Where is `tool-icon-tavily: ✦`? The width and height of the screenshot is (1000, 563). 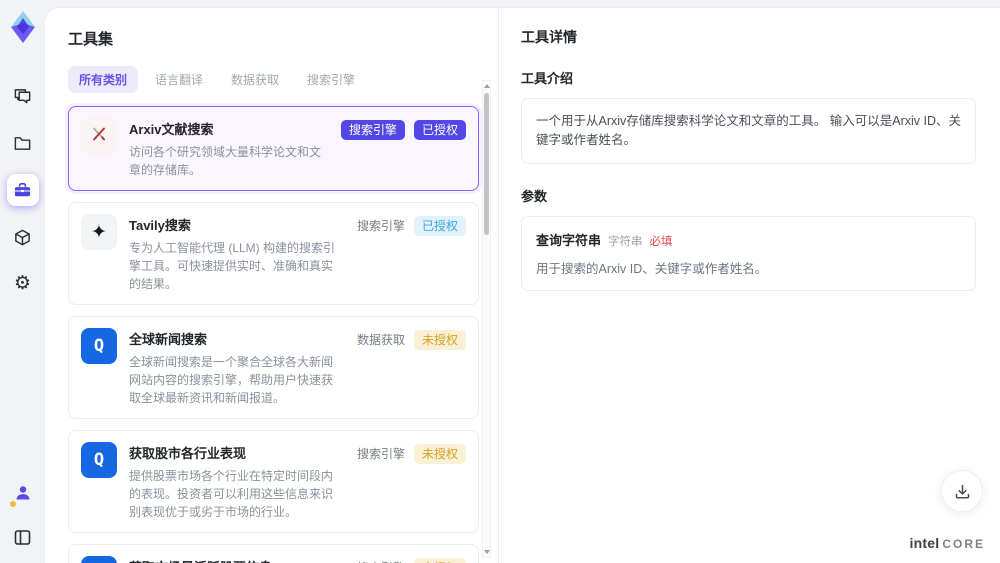 tool-icon-tavily: ✦ is located at coordinates (99, 232).